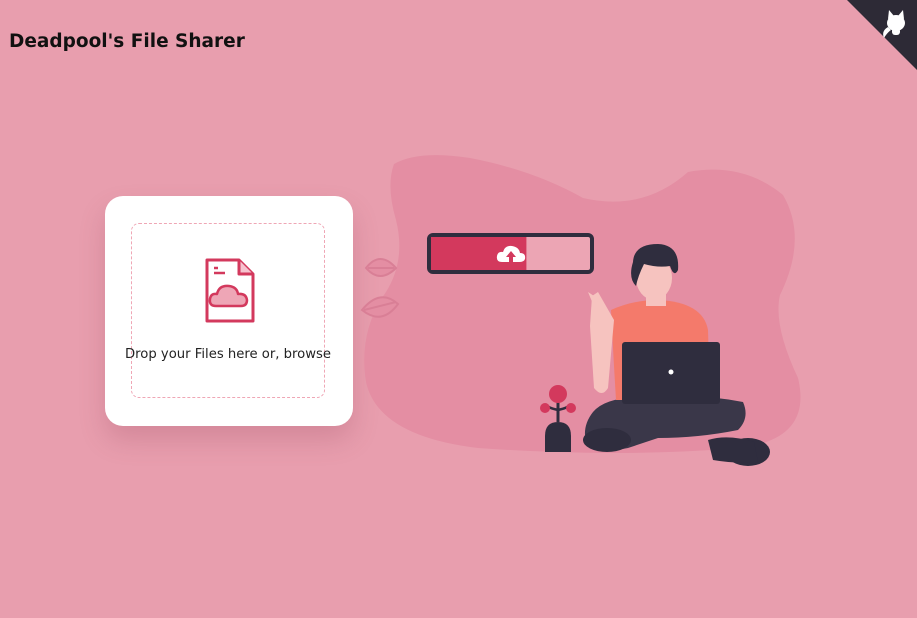 The image size is (917, 618). Describe the element at coordinates (307, 354) in the screenshot. I see `browse-link: browse` at that location.